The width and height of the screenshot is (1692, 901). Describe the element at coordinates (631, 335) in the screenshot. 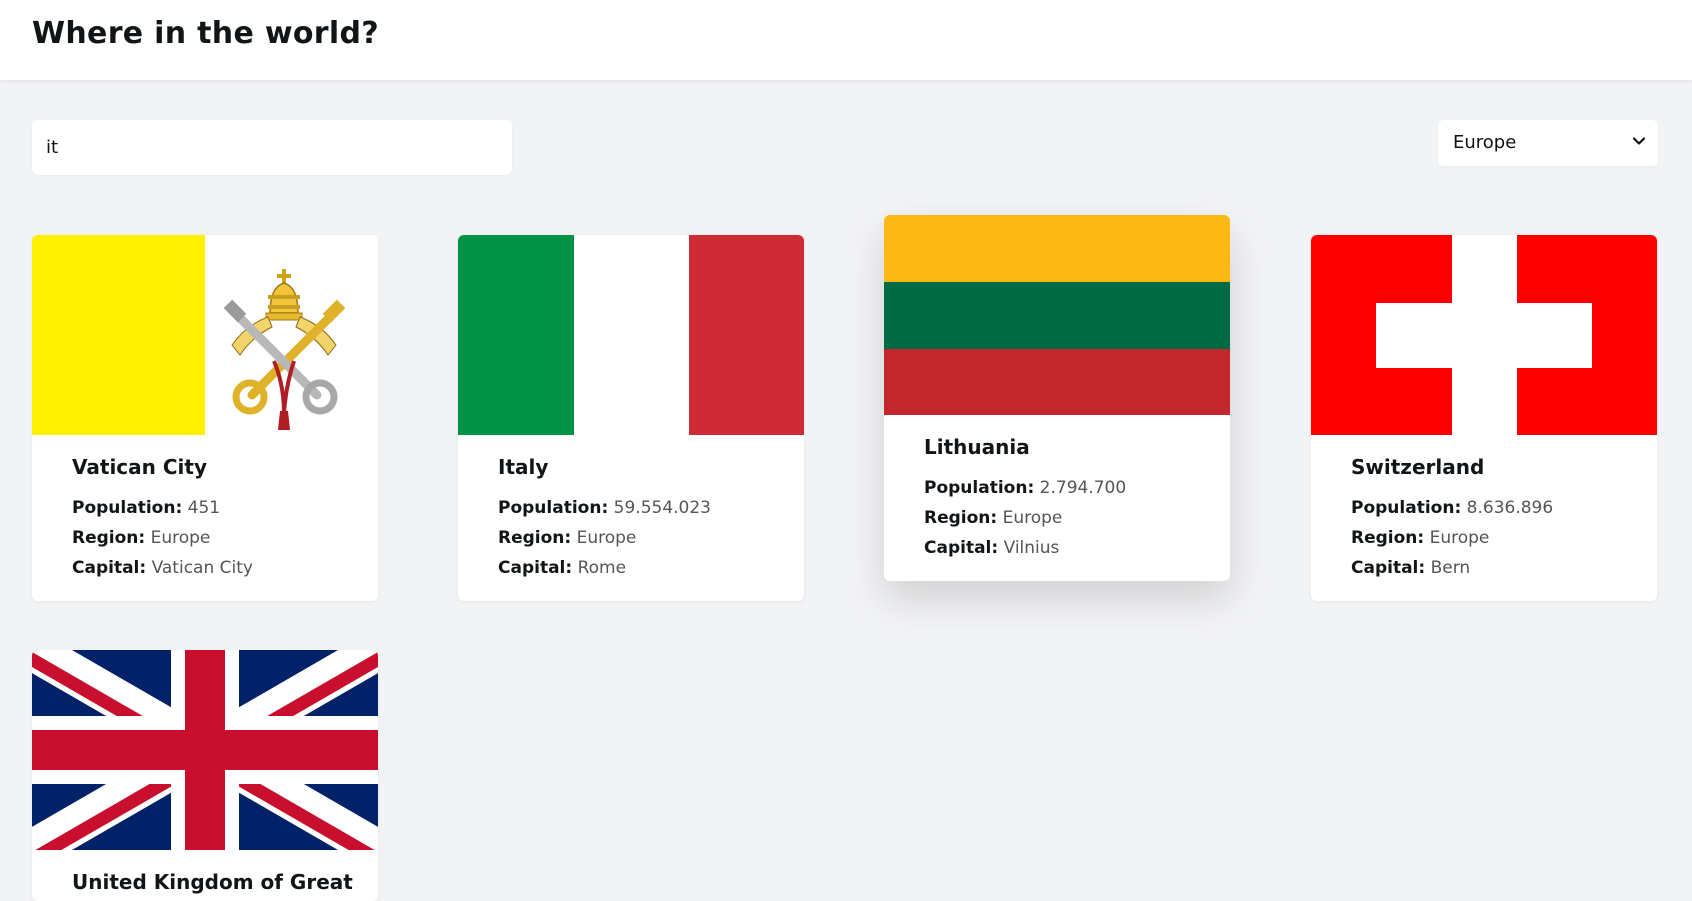

I see `italy-flag-image` at that location.